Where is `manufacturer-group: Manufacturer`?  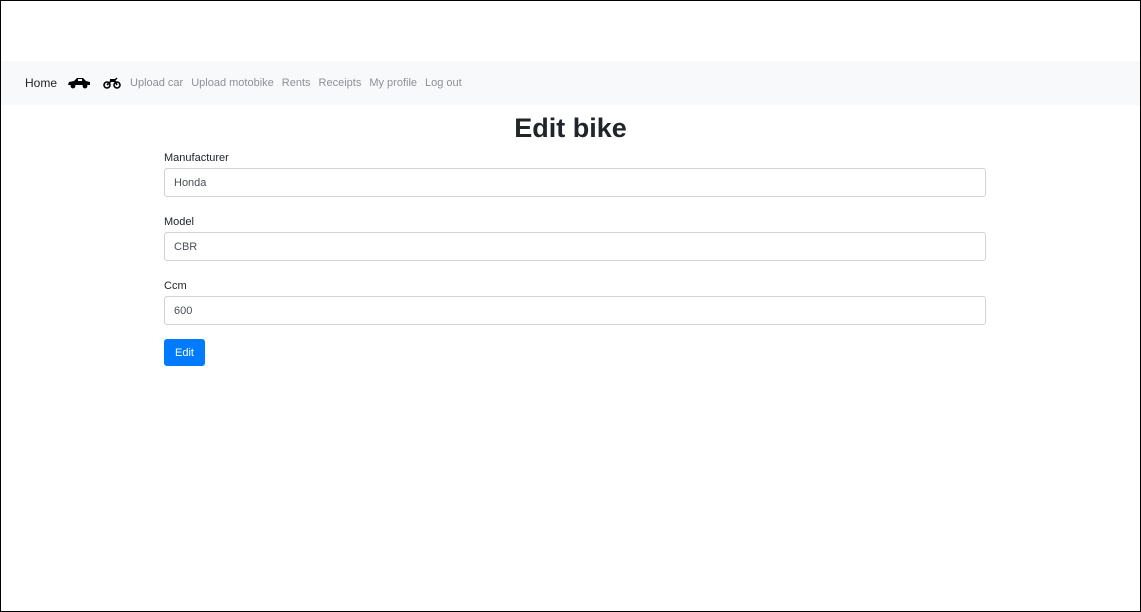
manufacturer-group: Manufacturer is located at coordinates (575, 172).